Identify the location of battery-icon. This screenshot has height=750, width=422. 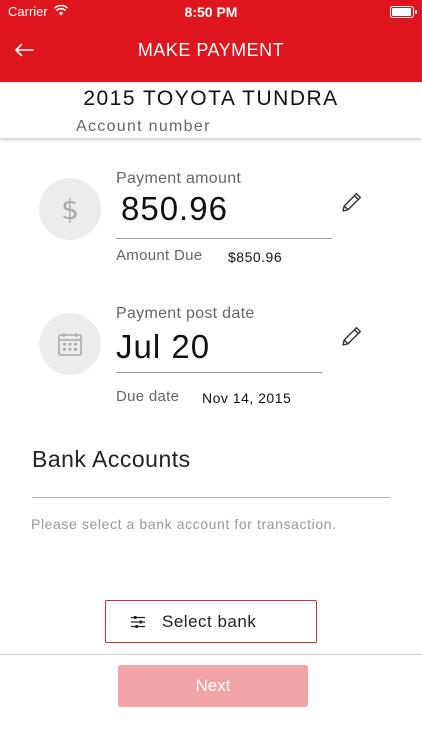
(403, 12).